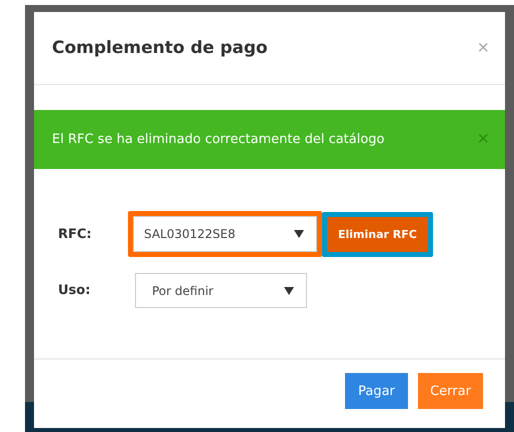 The width and height of the screenshot is (514, 432). I want to click on delete-rfc-button: Eliminar RFC, so click(377, 234).